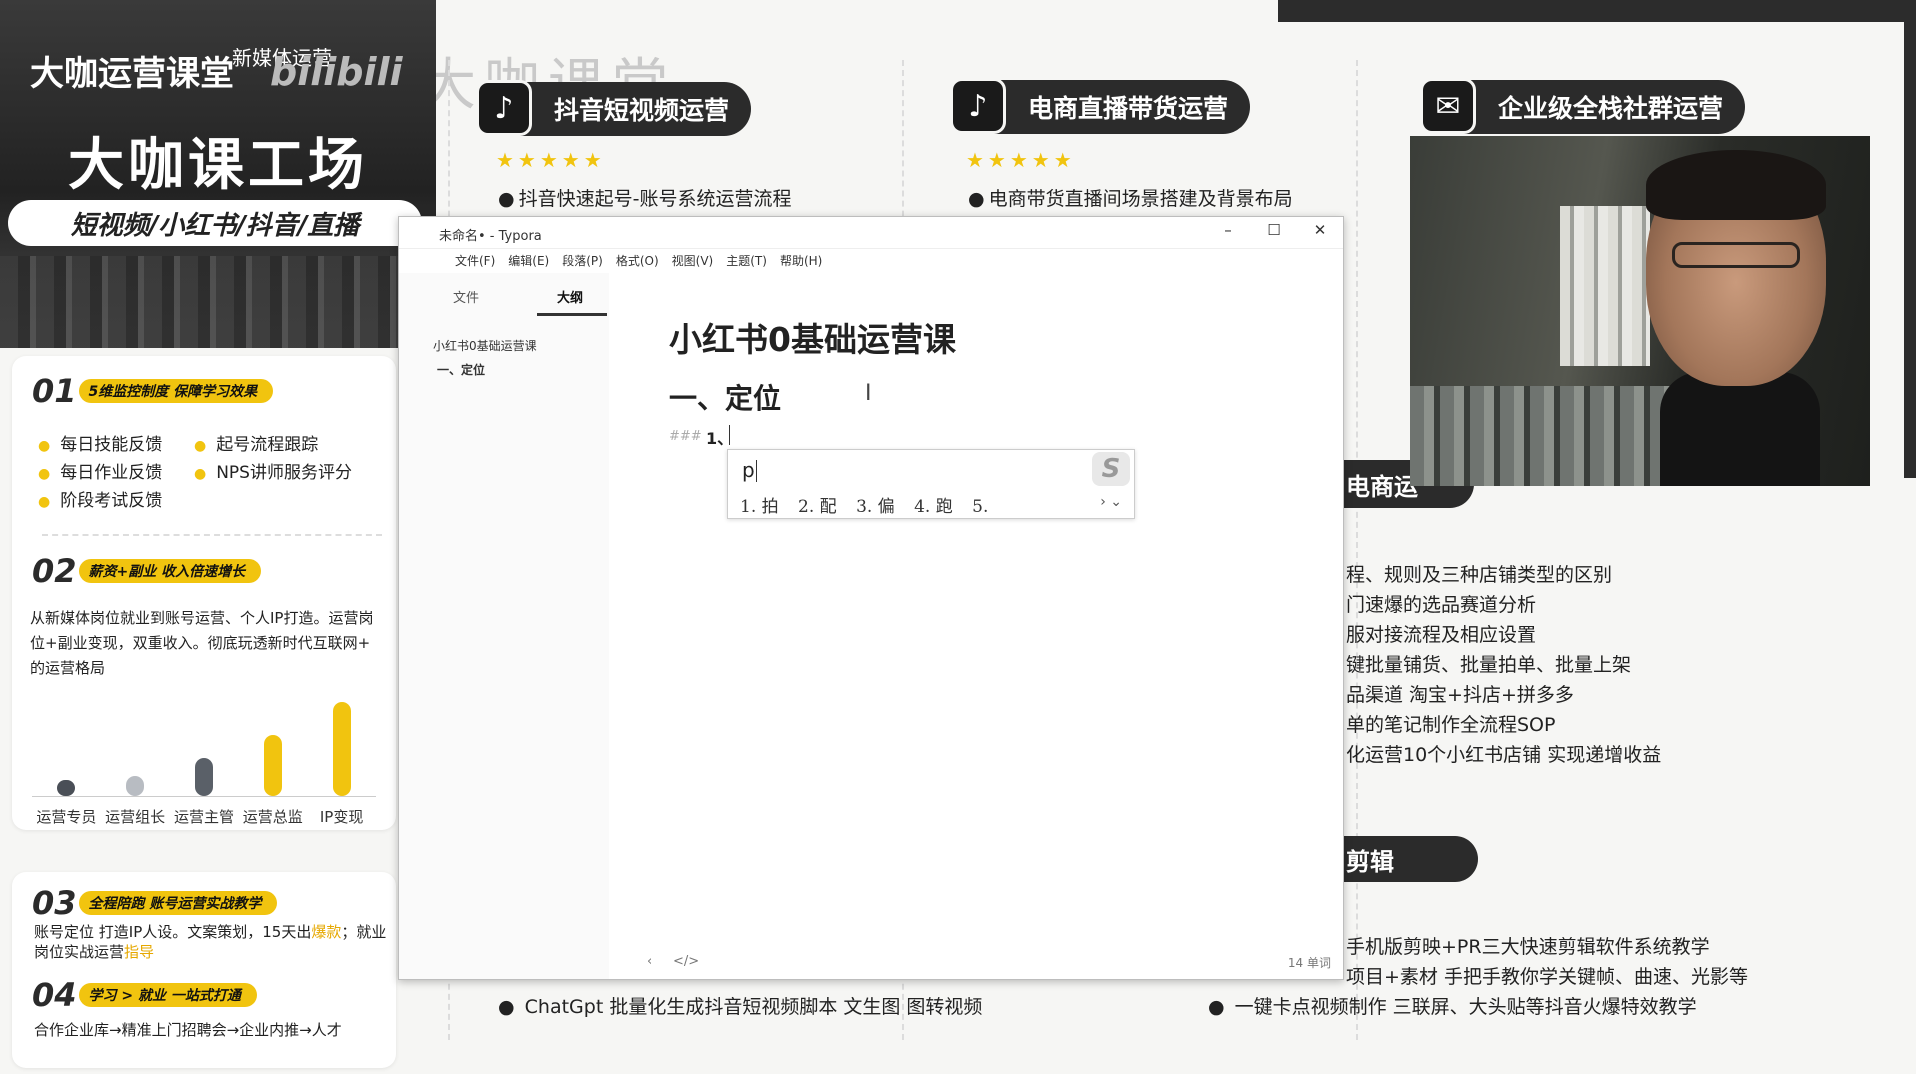 The width and height of the screenshot is (1916, 1074). I want to click on section-number: 02, so click(54, 571).